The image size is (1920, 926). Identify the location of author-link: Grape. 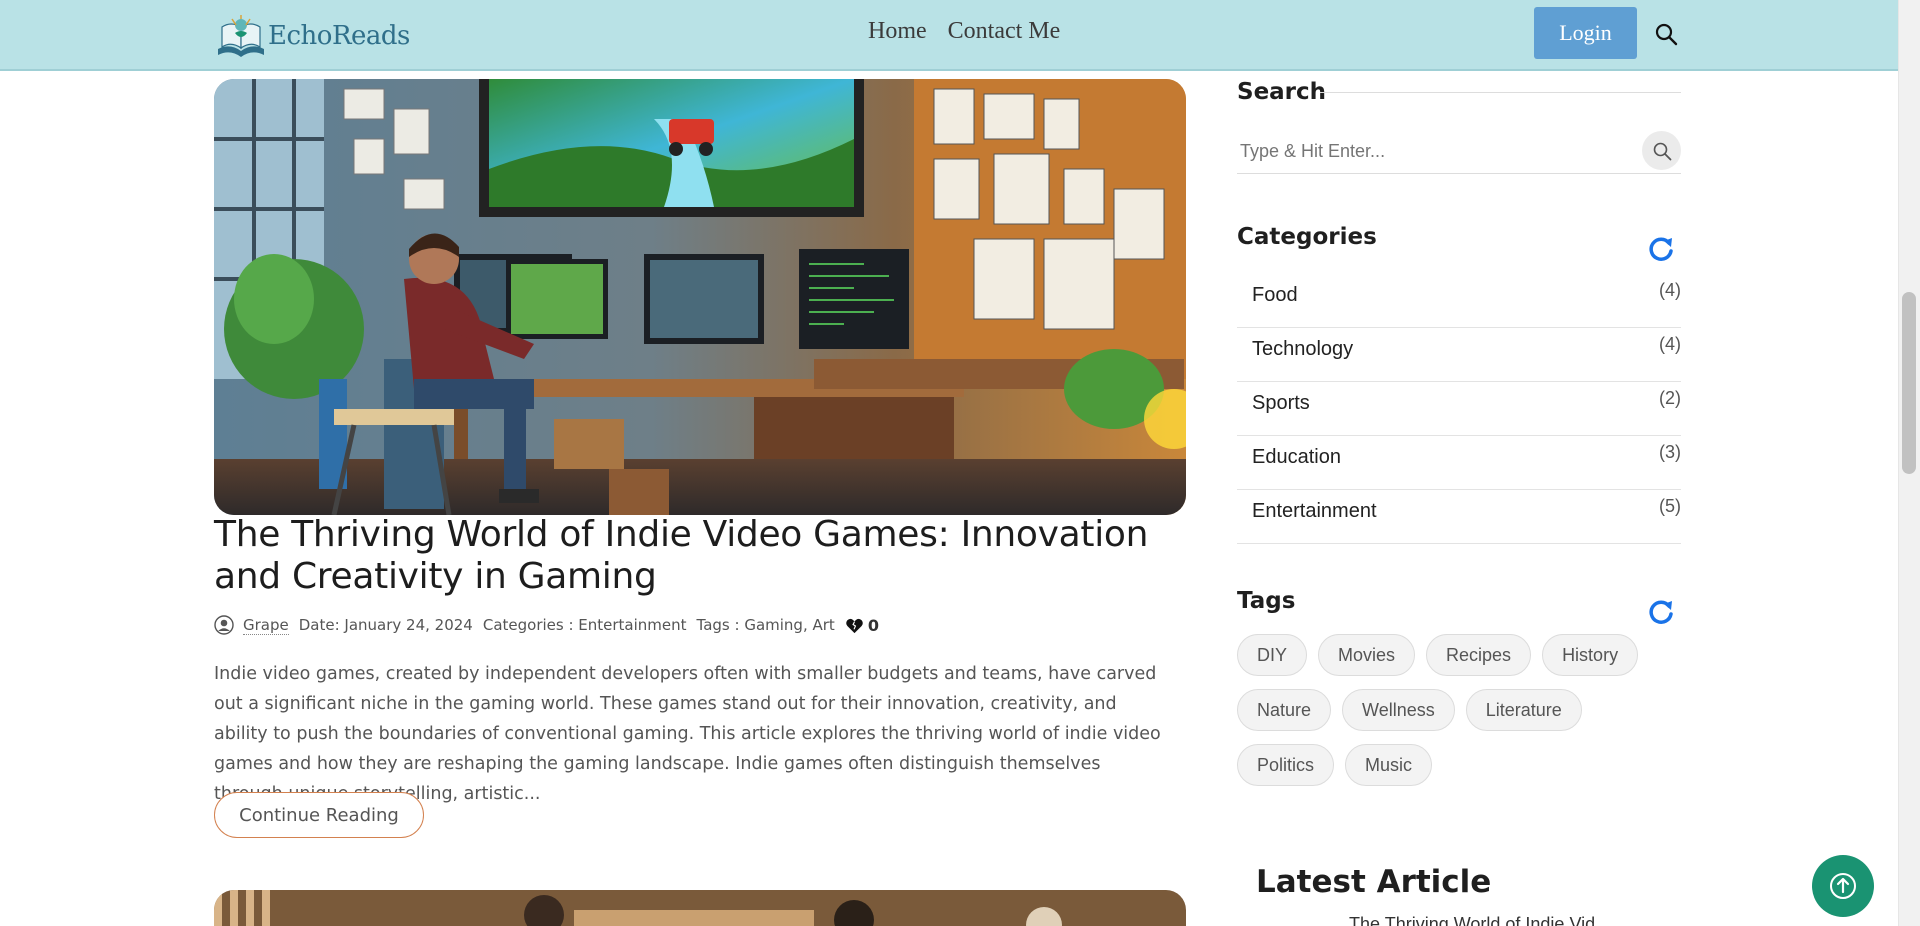
(266, 625).